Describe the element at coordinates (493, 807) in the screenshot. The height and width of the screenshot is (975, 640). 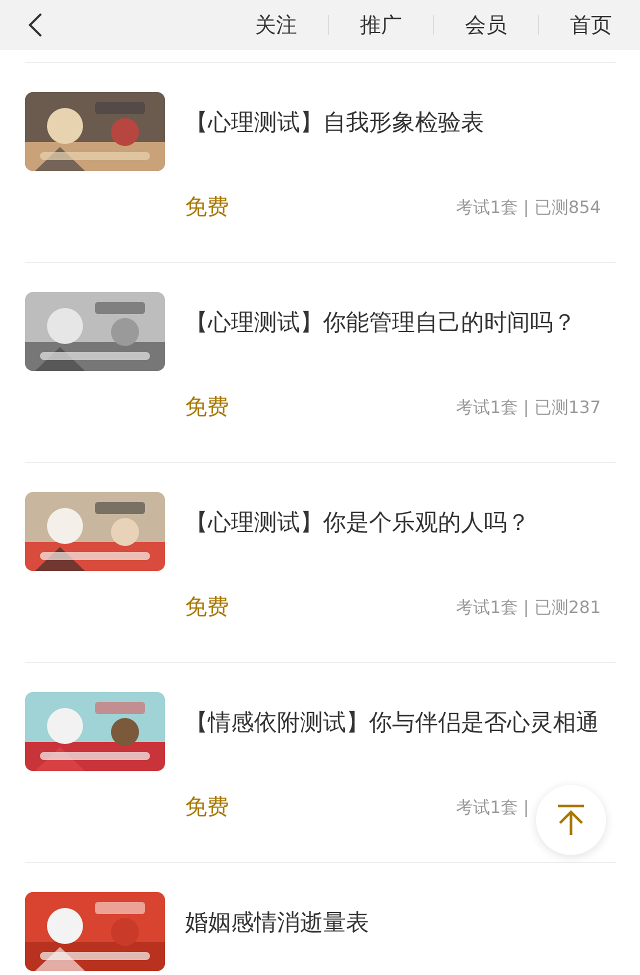
I see `test-stats: 考试1套 |` at that location.